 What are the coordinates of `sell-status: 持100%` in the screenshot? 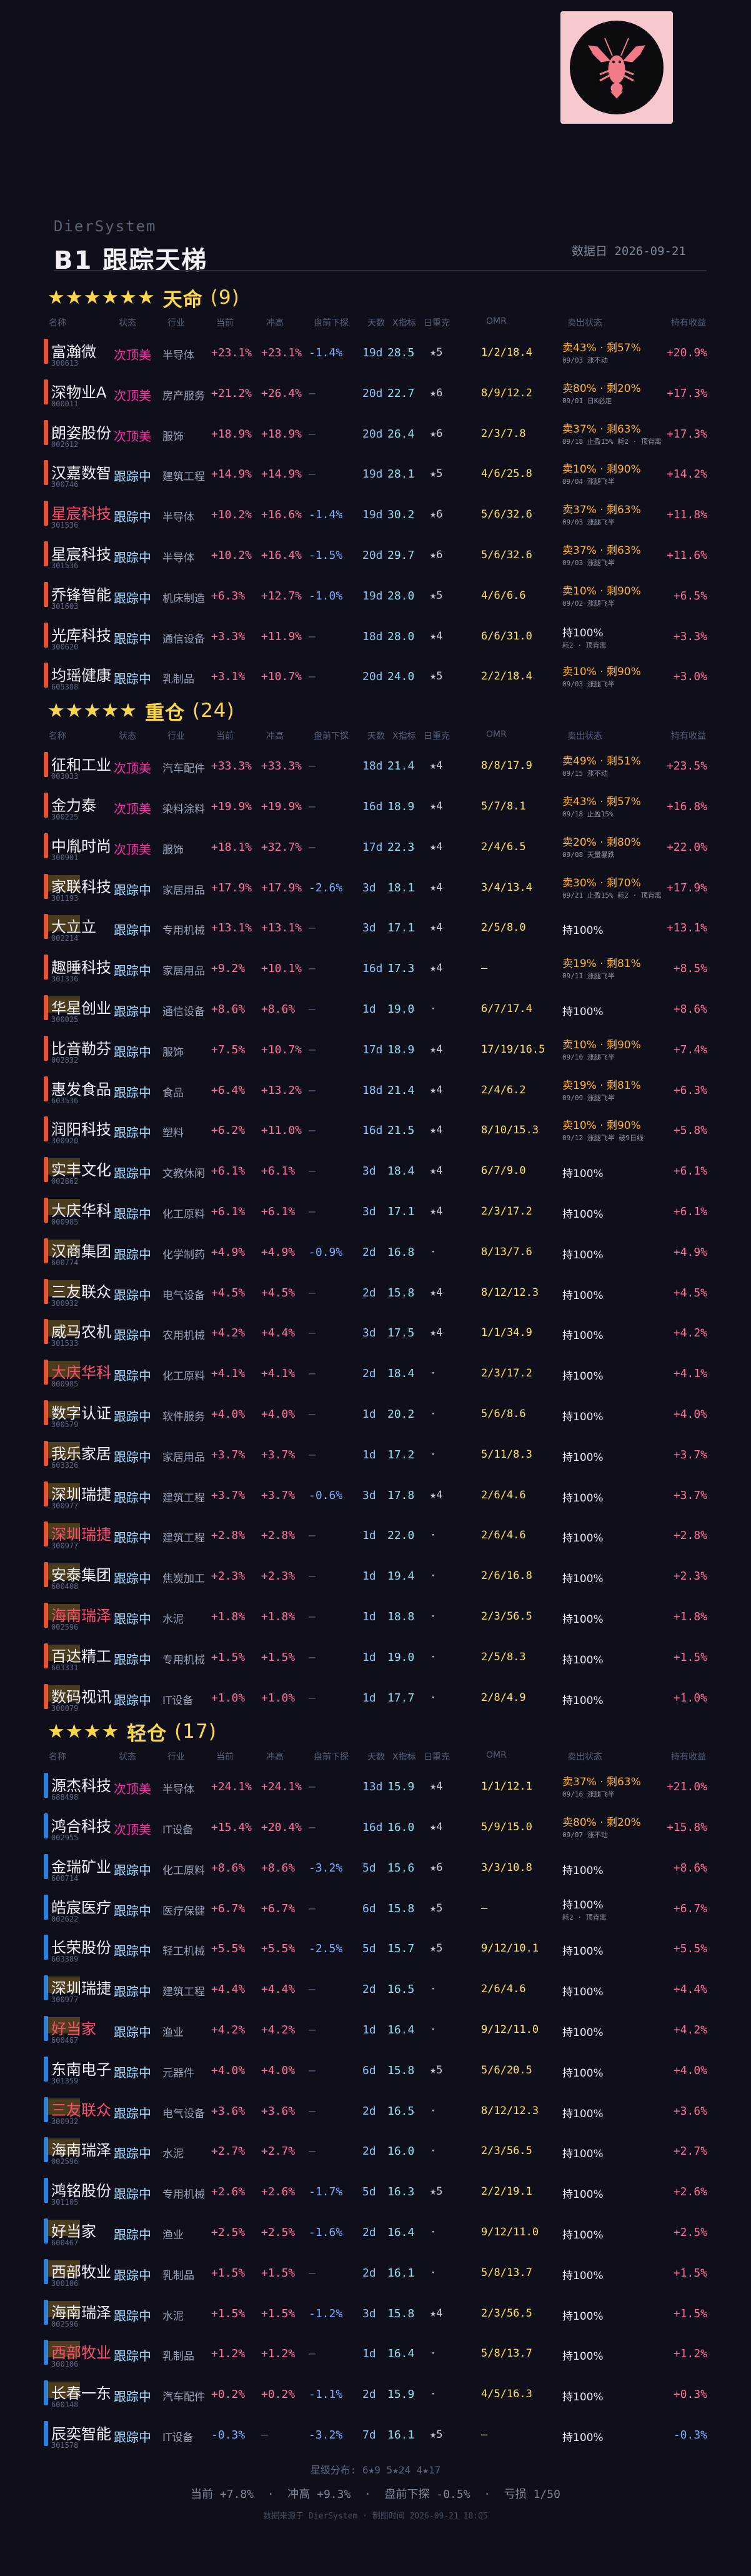 It's located at (583, 1172).